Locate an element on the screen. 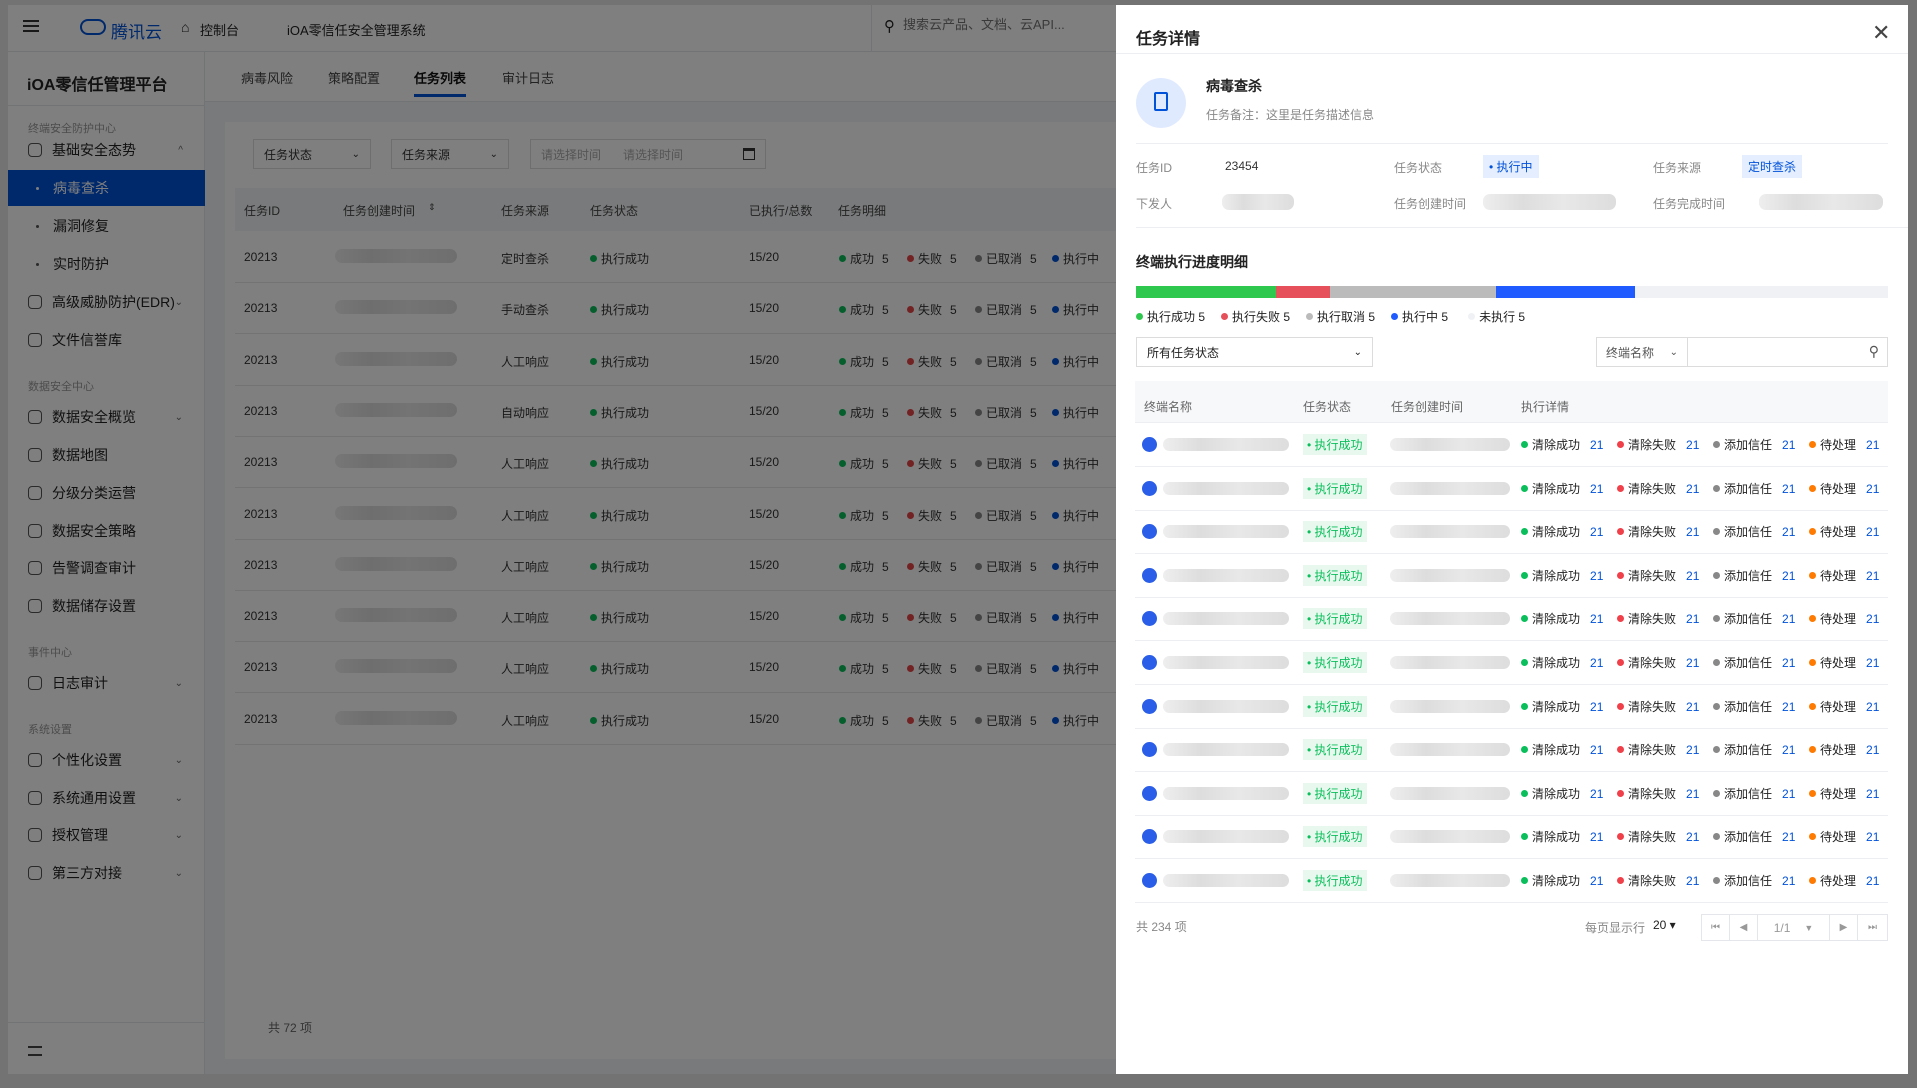  task-id-value: 23454 is located at coordinates (1242, 166).